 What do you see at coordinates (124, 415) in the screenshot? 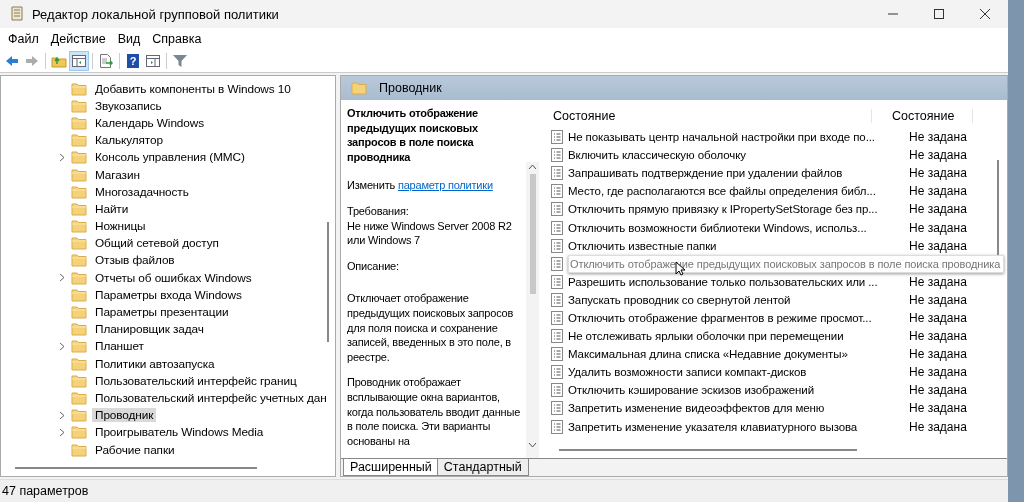
I see `tree-item: Проводник` at bounding box center [124, 415].